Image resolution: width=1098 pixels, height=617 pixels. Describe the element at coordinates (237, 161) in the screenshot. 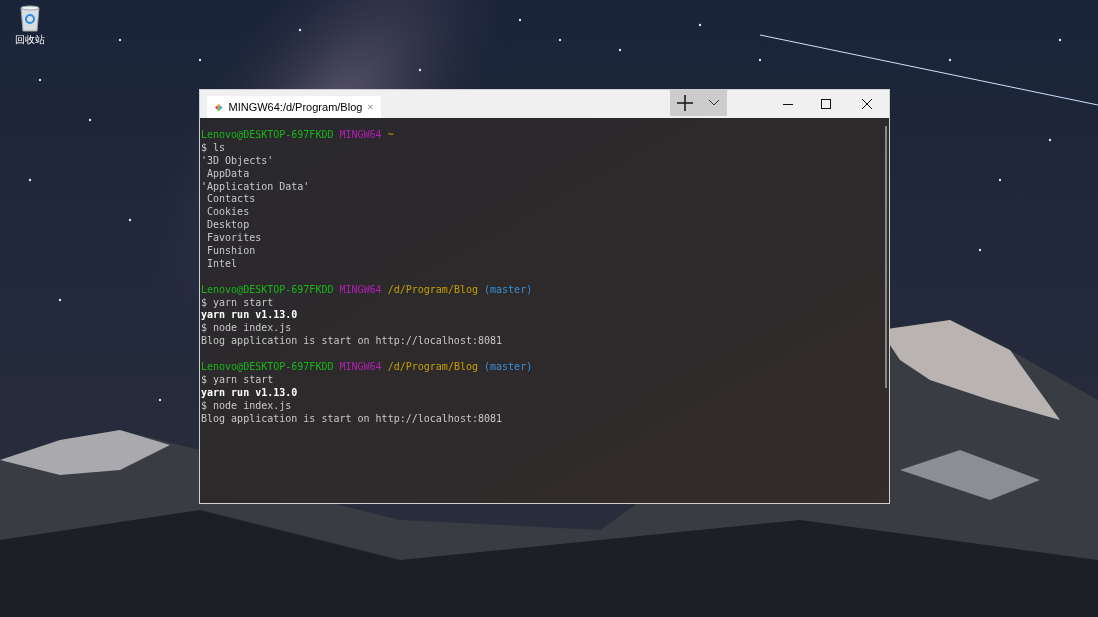

I see `output-line: '3D Objects'` at that location.